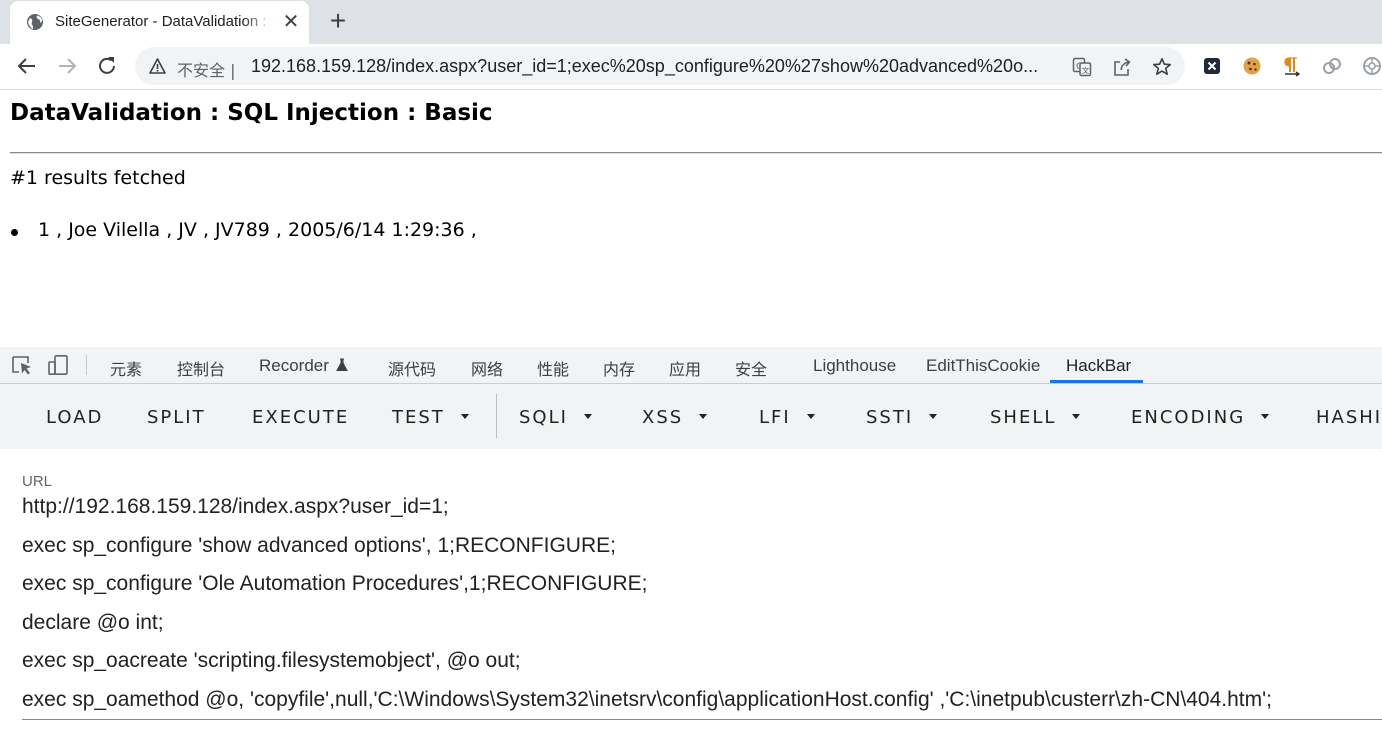 The image size is (1382, 741). I want to click on x-extension-icon, so click(1212, 66).